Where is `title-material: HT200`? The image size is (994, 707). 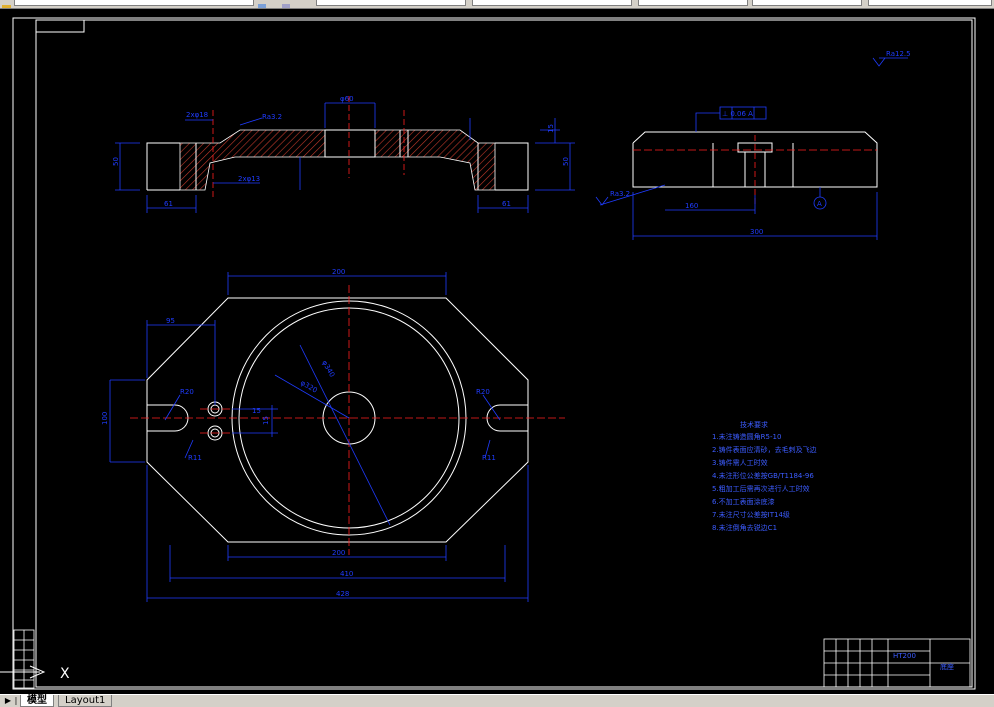 title-material: HT200 is located at coordinates (904, 656).